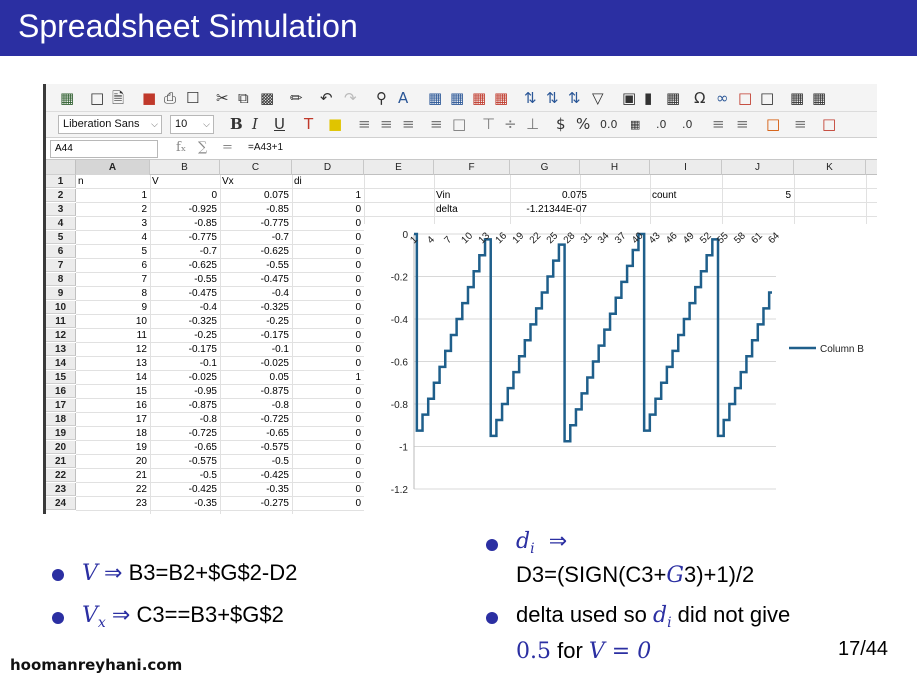 This screenshot has height=678, width=917. What do you see at coordinates (399, 167) in the screenshot?
I see `column-header: E` at bounding box center [399, 167].